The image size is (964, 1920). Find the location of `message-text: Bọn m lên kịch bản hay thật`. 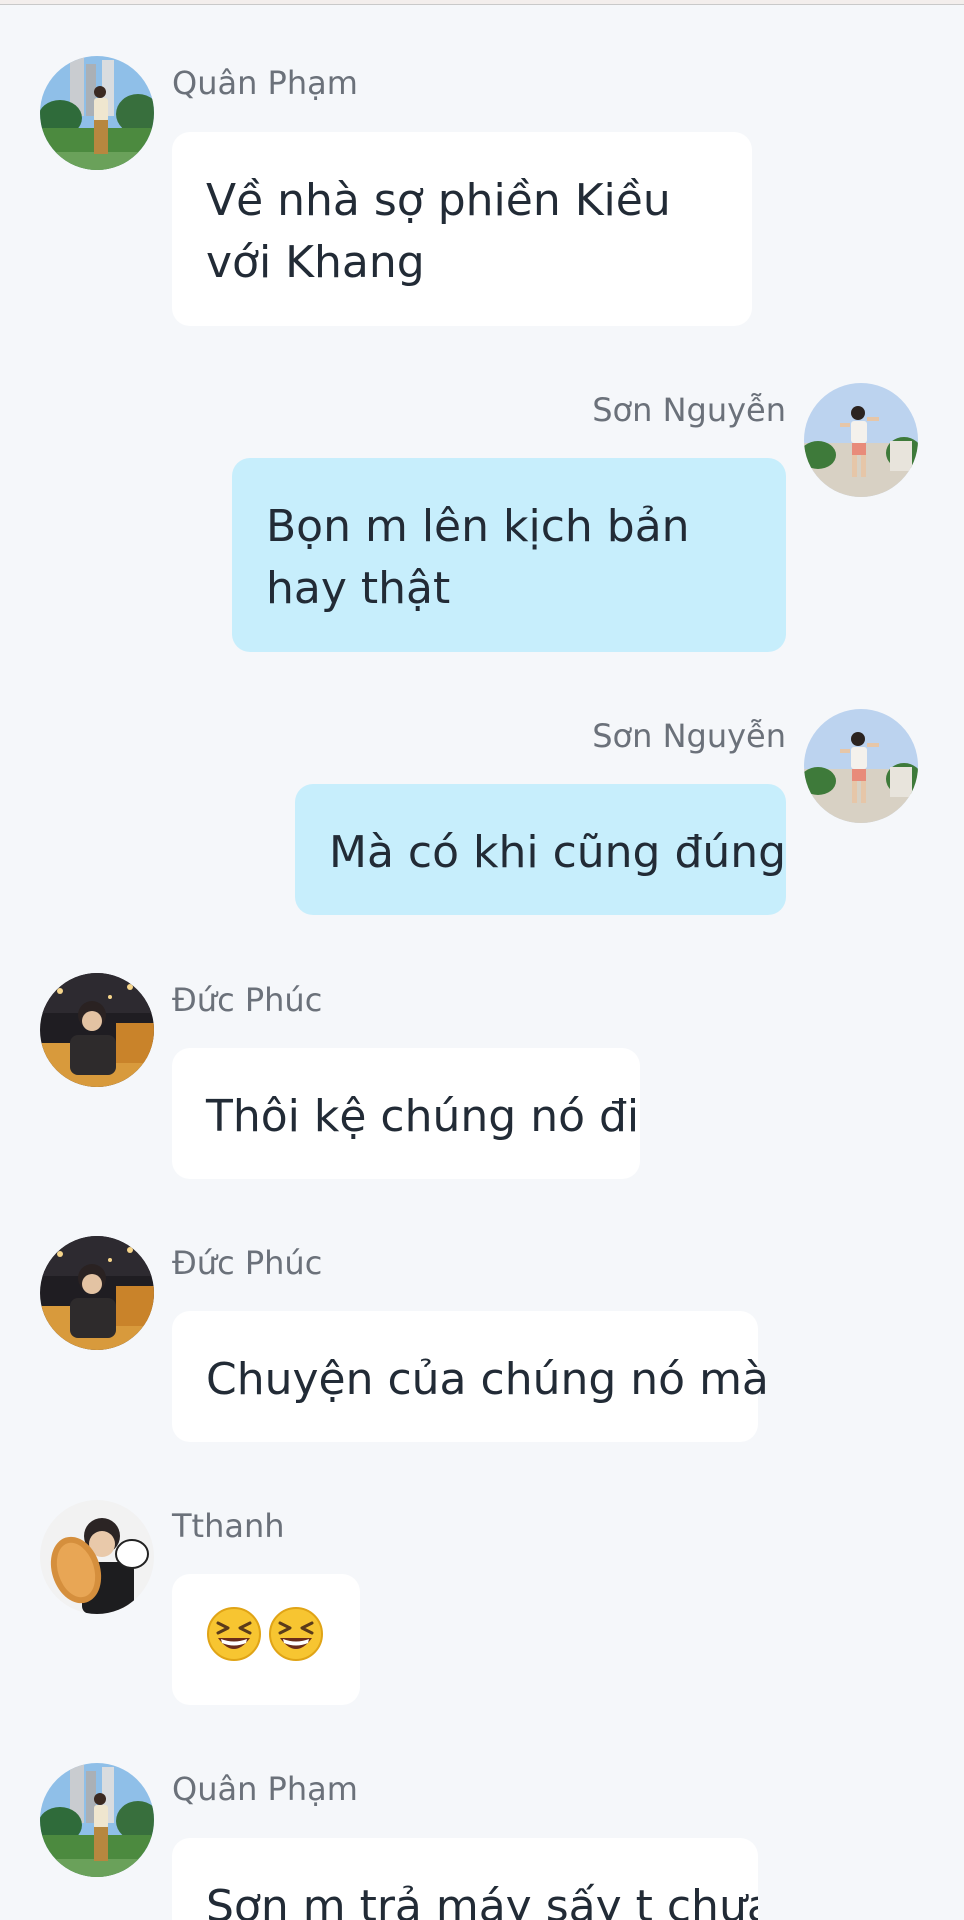

message-text: Bọn m lên kịch bản hay thật is located at coordinates (478, 557).